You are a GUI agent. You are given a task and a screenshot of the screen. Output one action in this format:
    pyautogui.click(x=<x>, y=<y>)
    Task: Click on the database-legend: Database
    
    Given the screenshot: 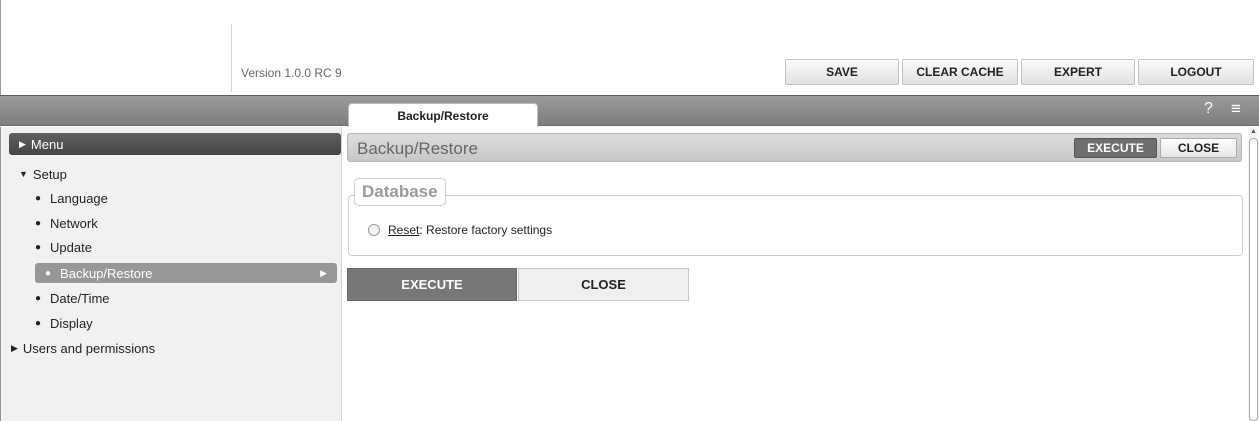 What is the action you would take?
    pyautogui.click(x=400, y=192)
    